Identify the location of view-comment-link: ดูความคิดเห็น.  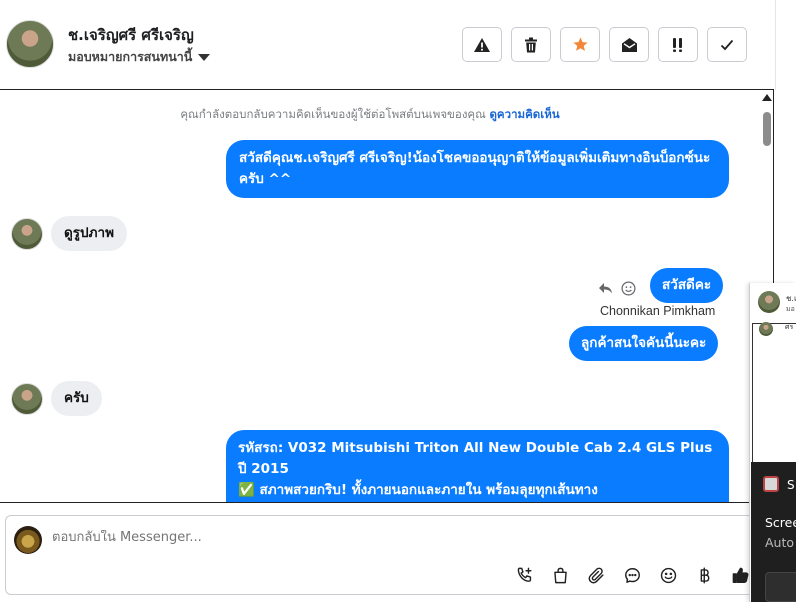
(524, 114).